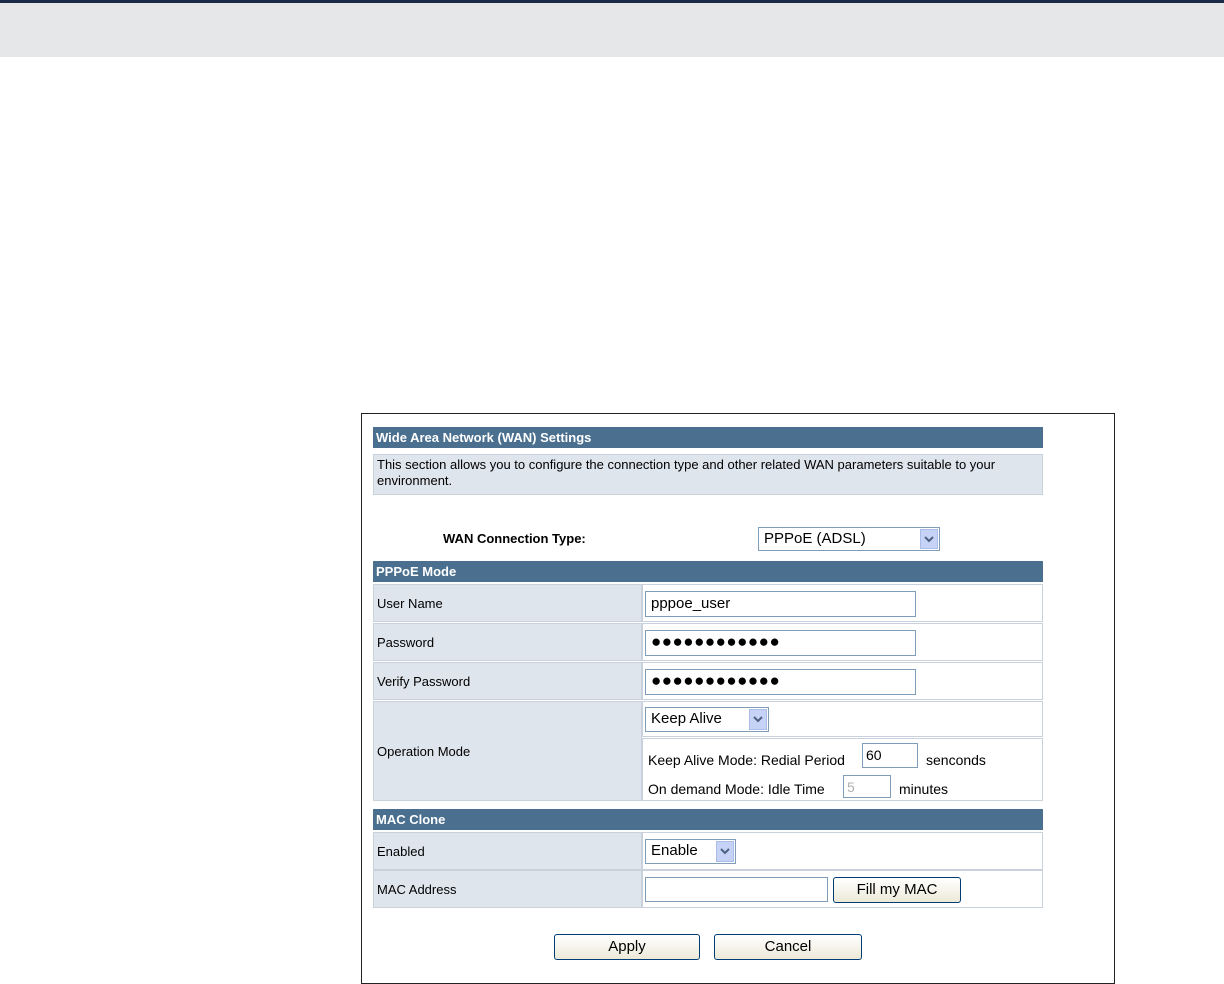 This screenshot has height=984, width=1224. Describe the element at coordinates (612, 30) in the screenshot. I see `top-band` at that location.